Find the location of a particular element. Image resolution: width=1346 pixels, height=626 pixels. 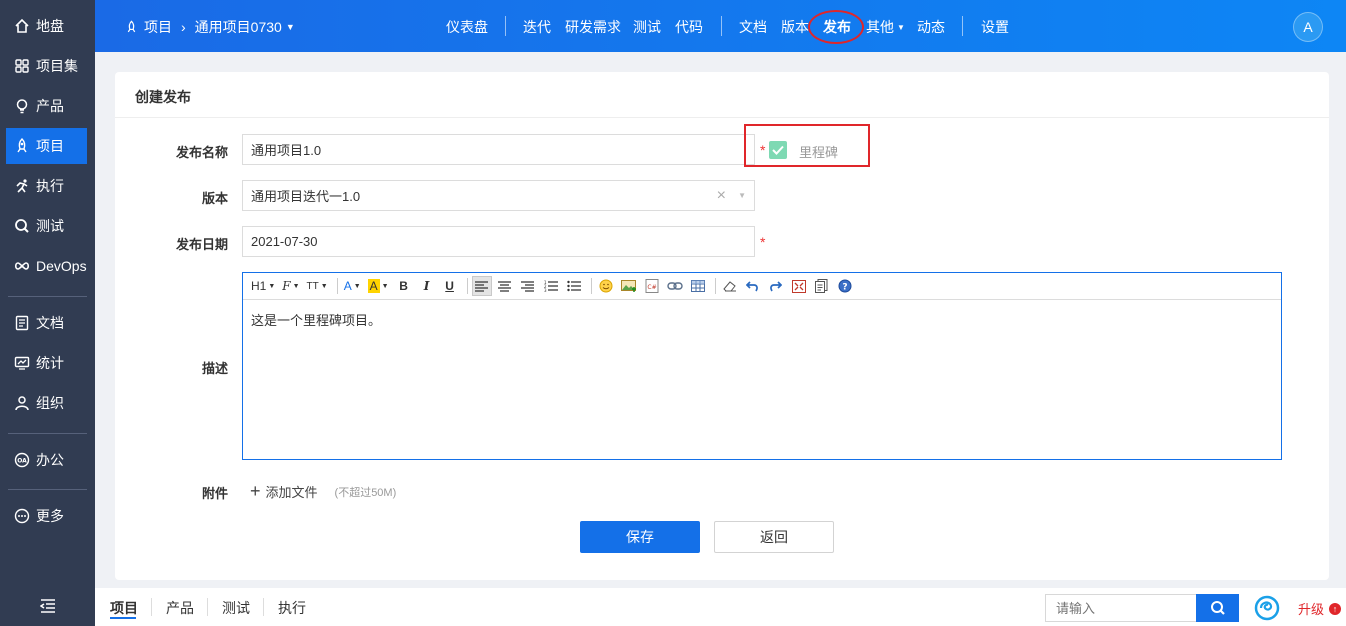

help-icon: ? is located at coordinates (845, 286).